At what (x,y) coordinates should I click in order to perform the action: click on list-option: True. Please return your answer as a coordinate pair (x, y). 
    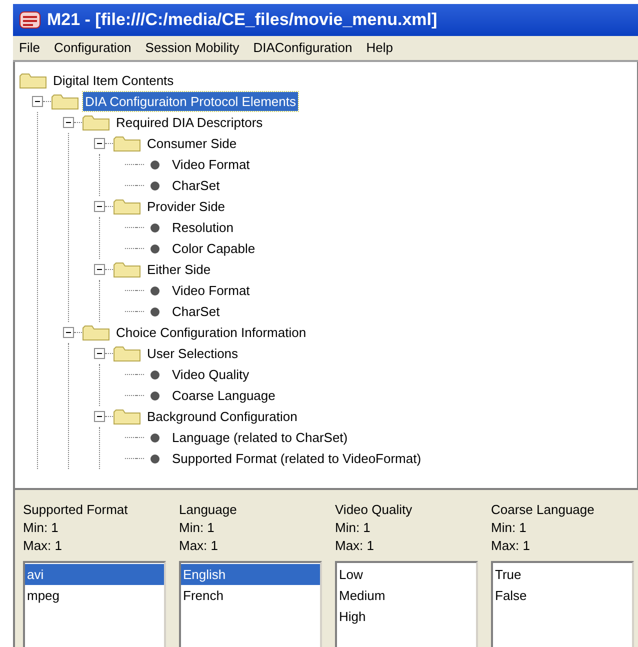
    Looking at the image, I should click on (562, 574).